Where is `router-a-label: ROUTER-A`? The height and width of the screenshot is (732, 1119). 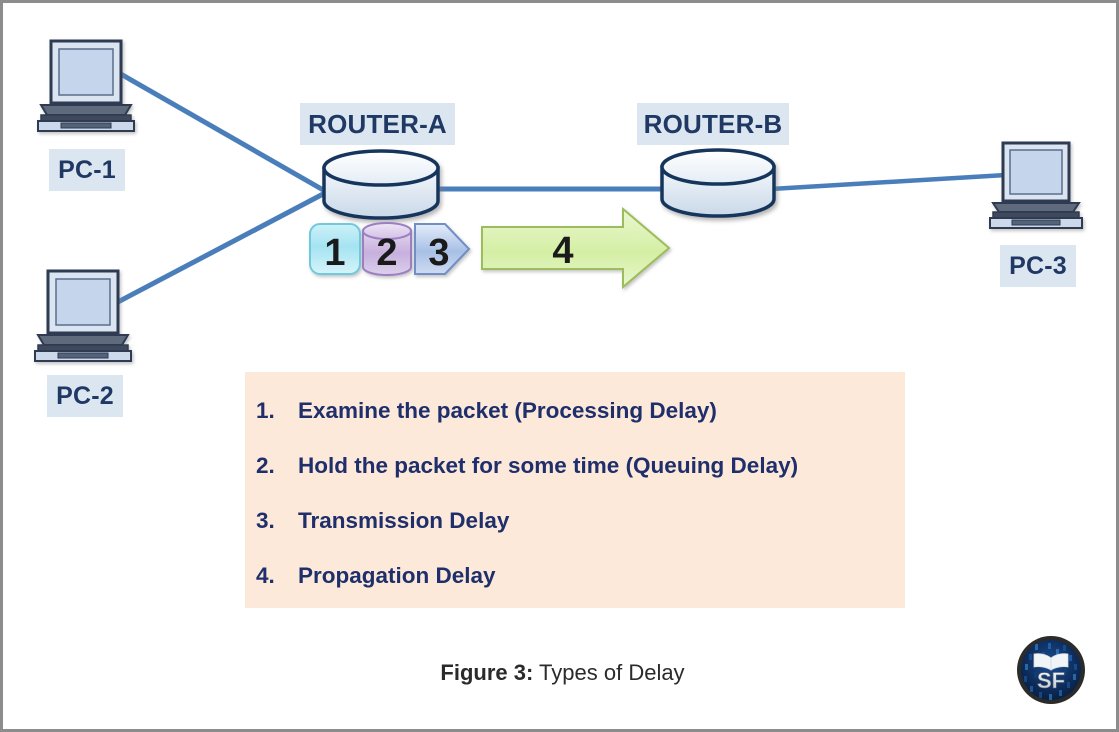
router-a-label: ROUTER-A is located at coordinates (377, 124).